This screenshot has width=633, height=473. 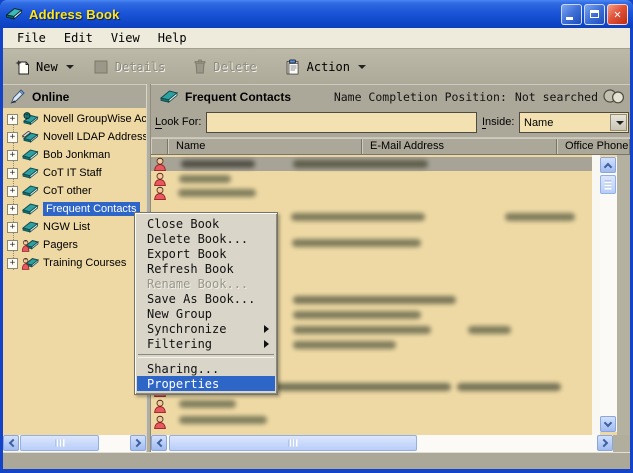 I want to click on scroll-up-button, so click(x=608, y=165).